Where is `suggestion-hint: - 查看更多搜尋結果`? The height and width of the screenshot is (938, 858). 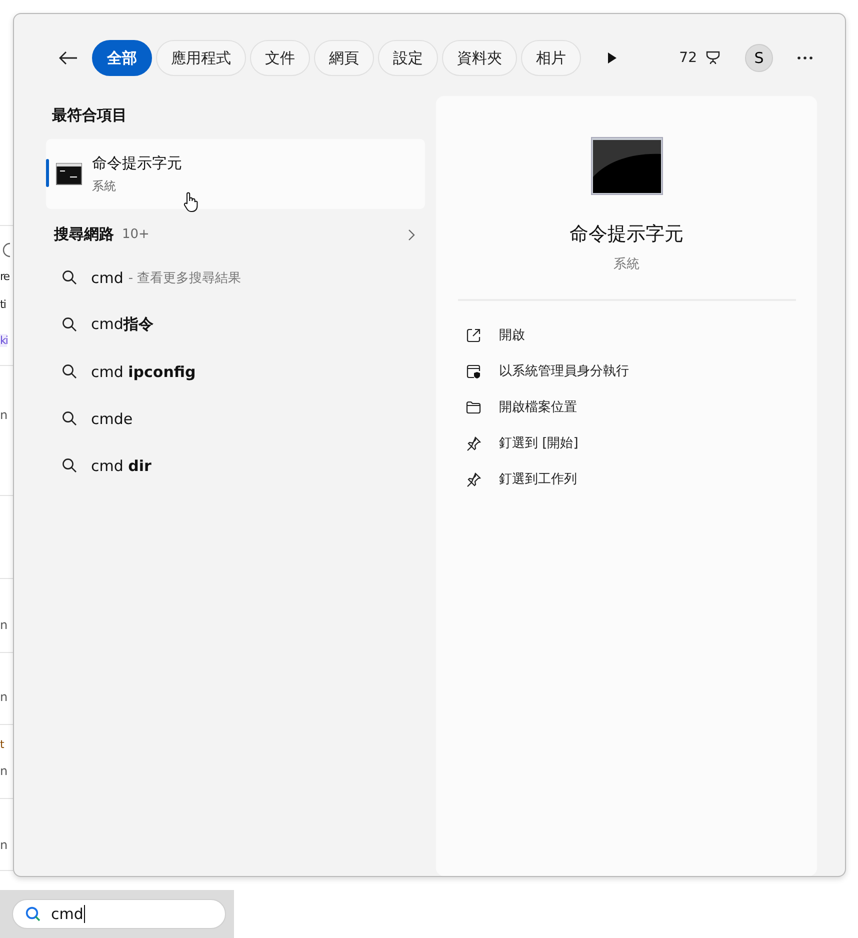
suggestion-hint: - 查看更多搜尋結果 is located at coordinates (185, 278).